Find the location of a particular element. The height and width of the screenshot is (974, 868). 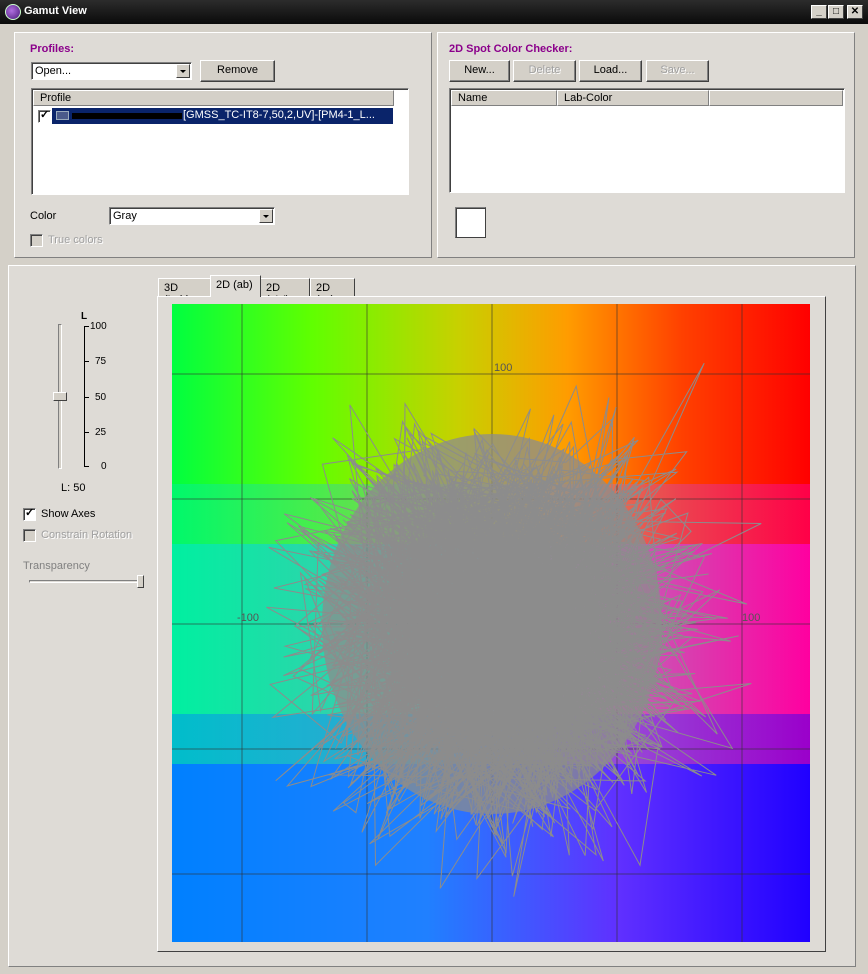

true-colors-label: True colors is located at coordinates (75, 240).